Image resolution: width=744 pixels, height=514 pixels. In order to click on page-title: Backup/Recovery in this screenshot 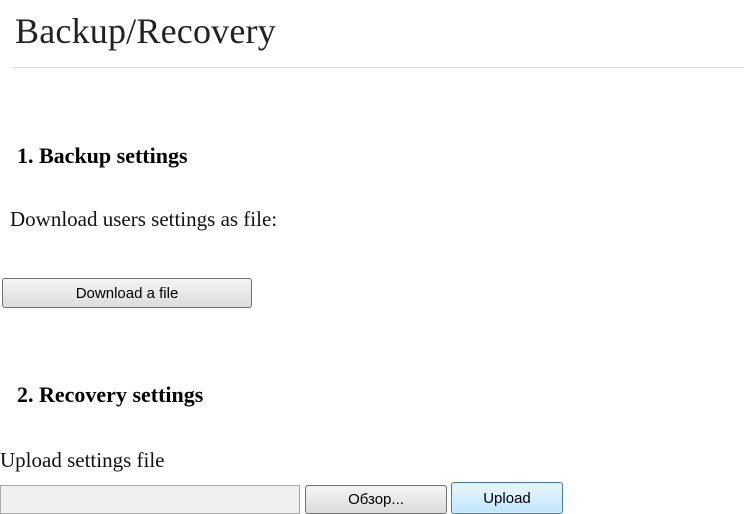, I will do `click(145, 31)`.